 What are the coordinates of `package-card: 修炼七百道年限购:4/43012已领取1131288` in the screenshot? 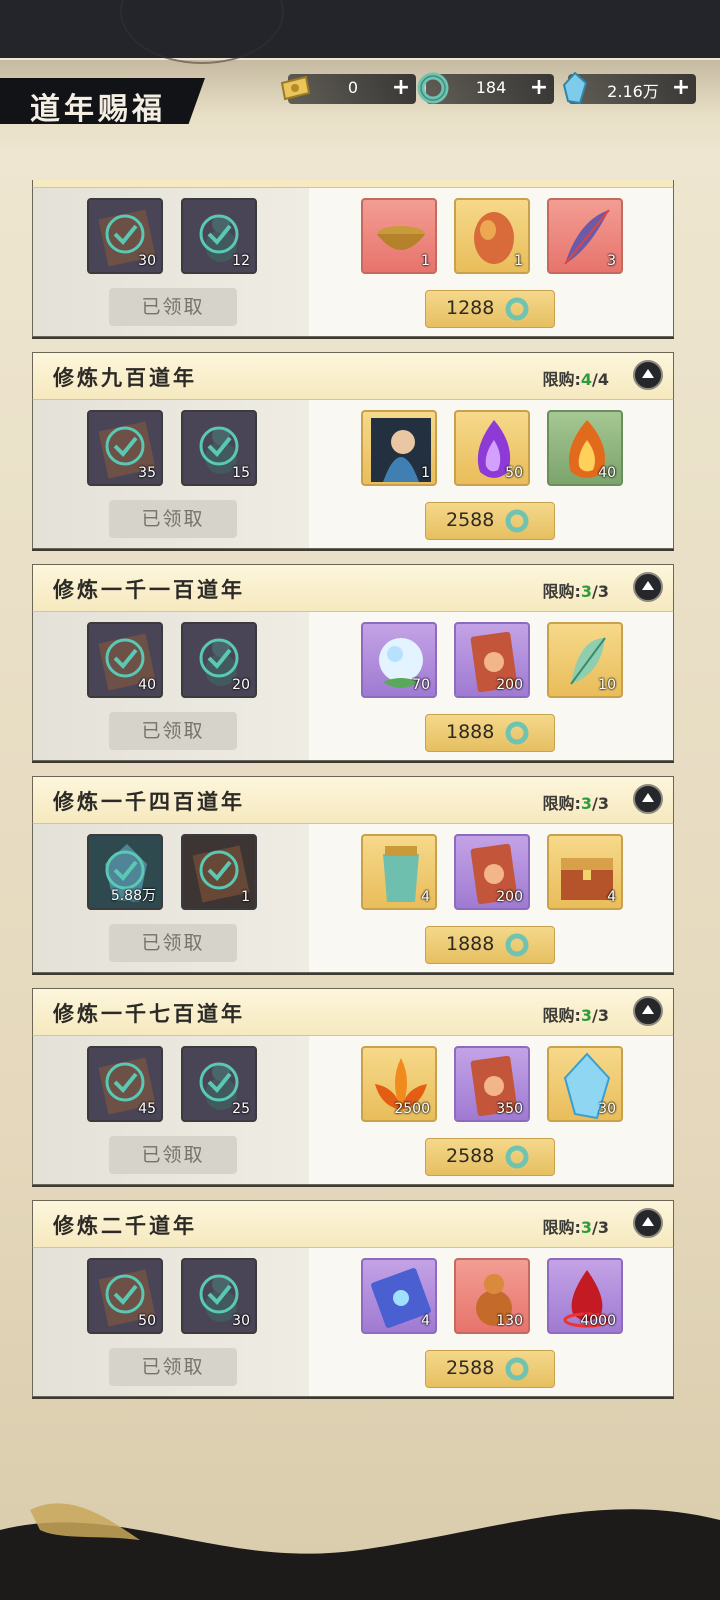 It's located at (353, 260).